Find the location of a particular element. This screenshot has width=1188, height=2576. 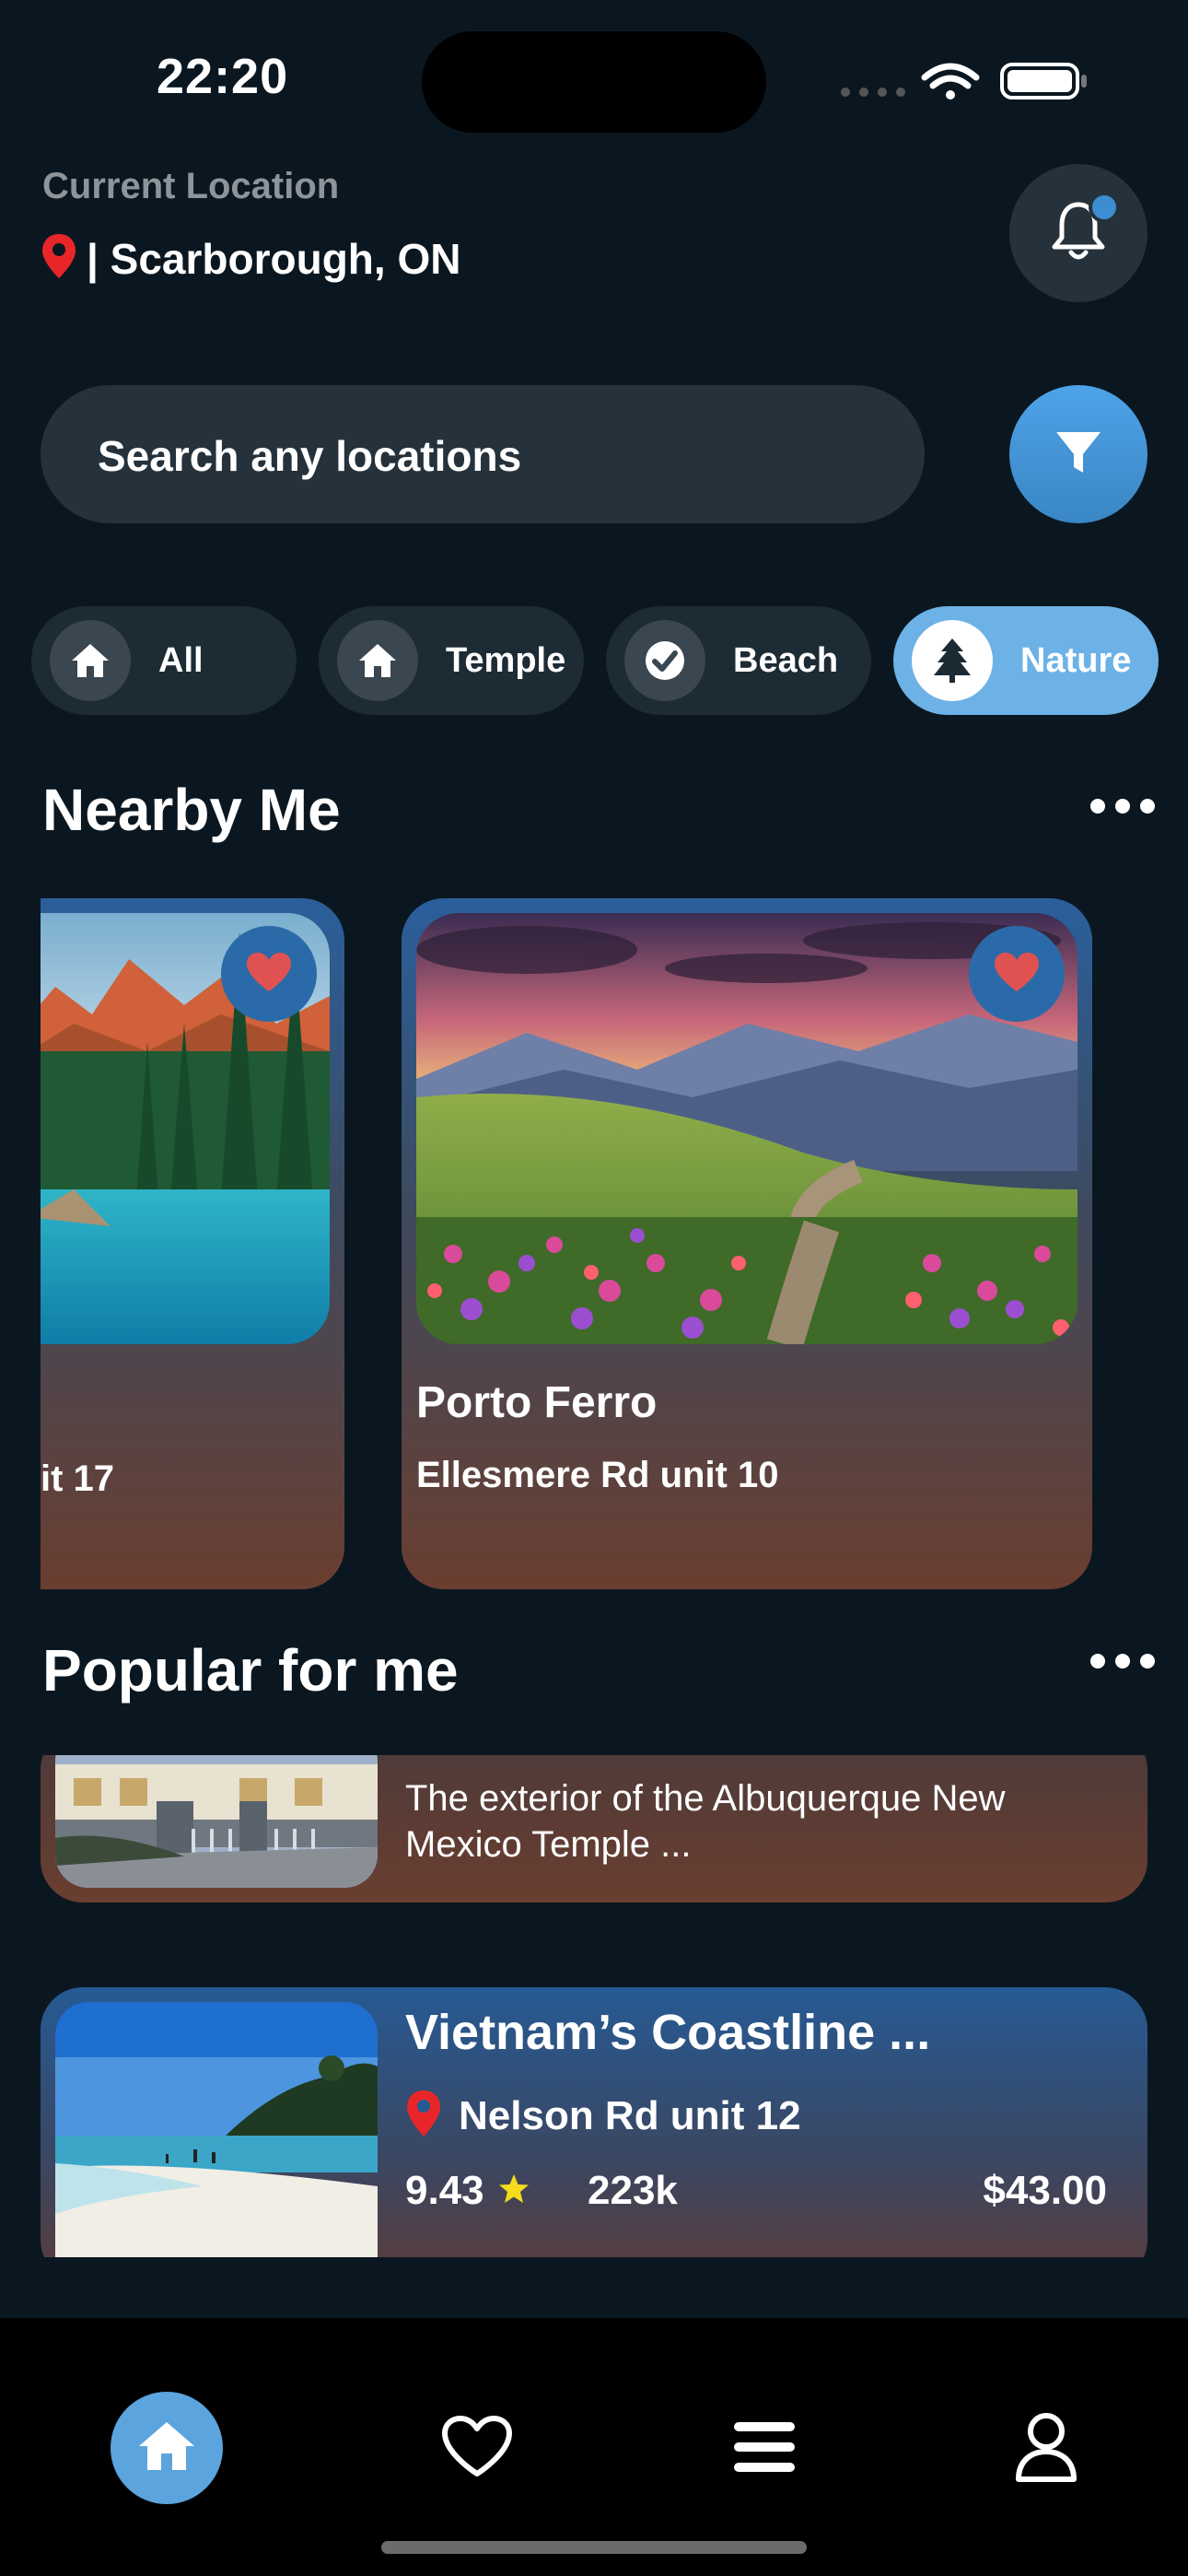

search-input: Search any locations is located at coordinates (483, 454).